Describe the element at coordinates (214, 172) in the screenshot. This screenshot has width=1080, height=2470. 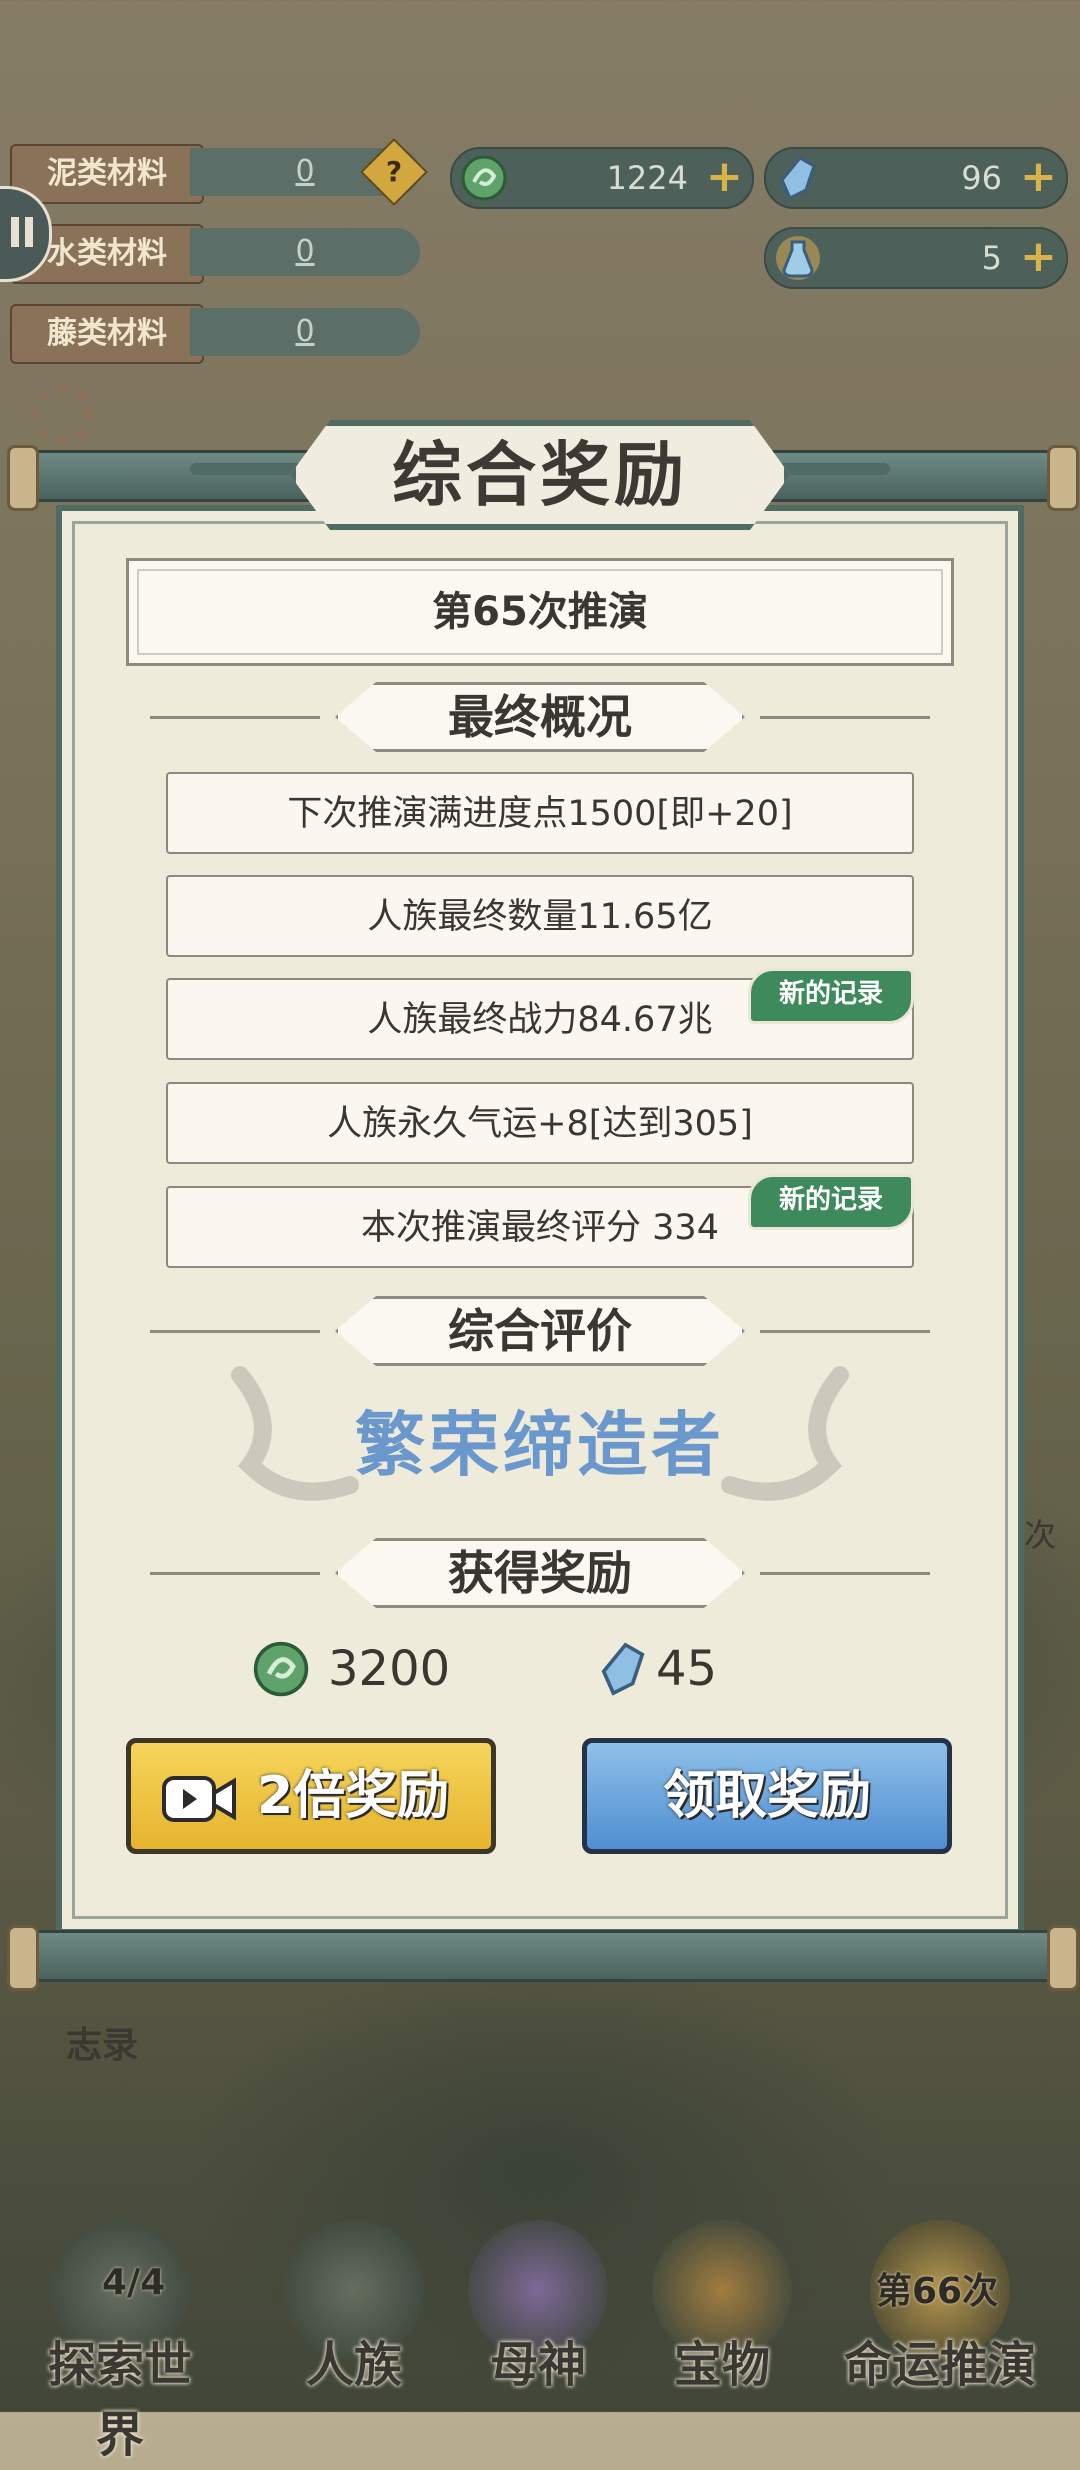
I see `material-row-mud: 泥类材料 0 ?` at that location.